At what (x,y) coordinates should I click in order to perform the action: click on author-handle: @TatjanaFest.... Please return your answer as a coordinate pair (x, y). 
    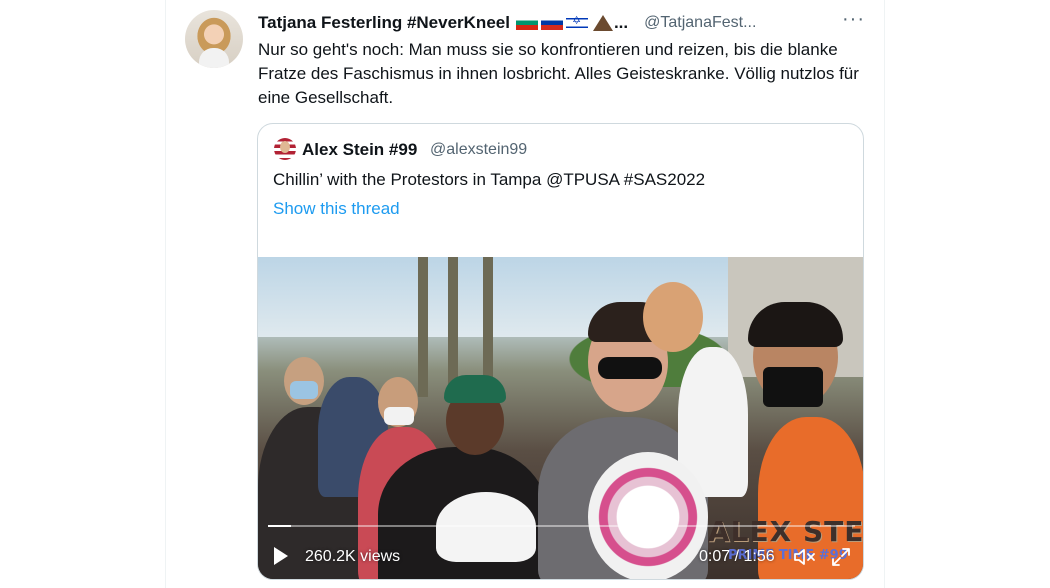
    Looking at the image, I should click on (700, 23).